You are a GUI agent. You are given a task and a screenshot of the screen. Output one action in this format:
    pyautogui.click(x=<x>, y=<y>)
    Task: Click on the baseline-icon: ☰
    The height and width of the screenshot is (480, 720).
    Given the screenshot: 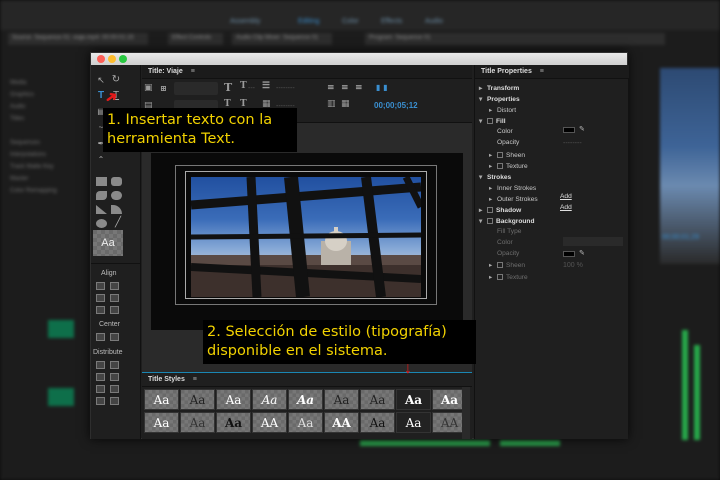 What is the action you would take?
    pyautogui.click(x=266, y=86)
    